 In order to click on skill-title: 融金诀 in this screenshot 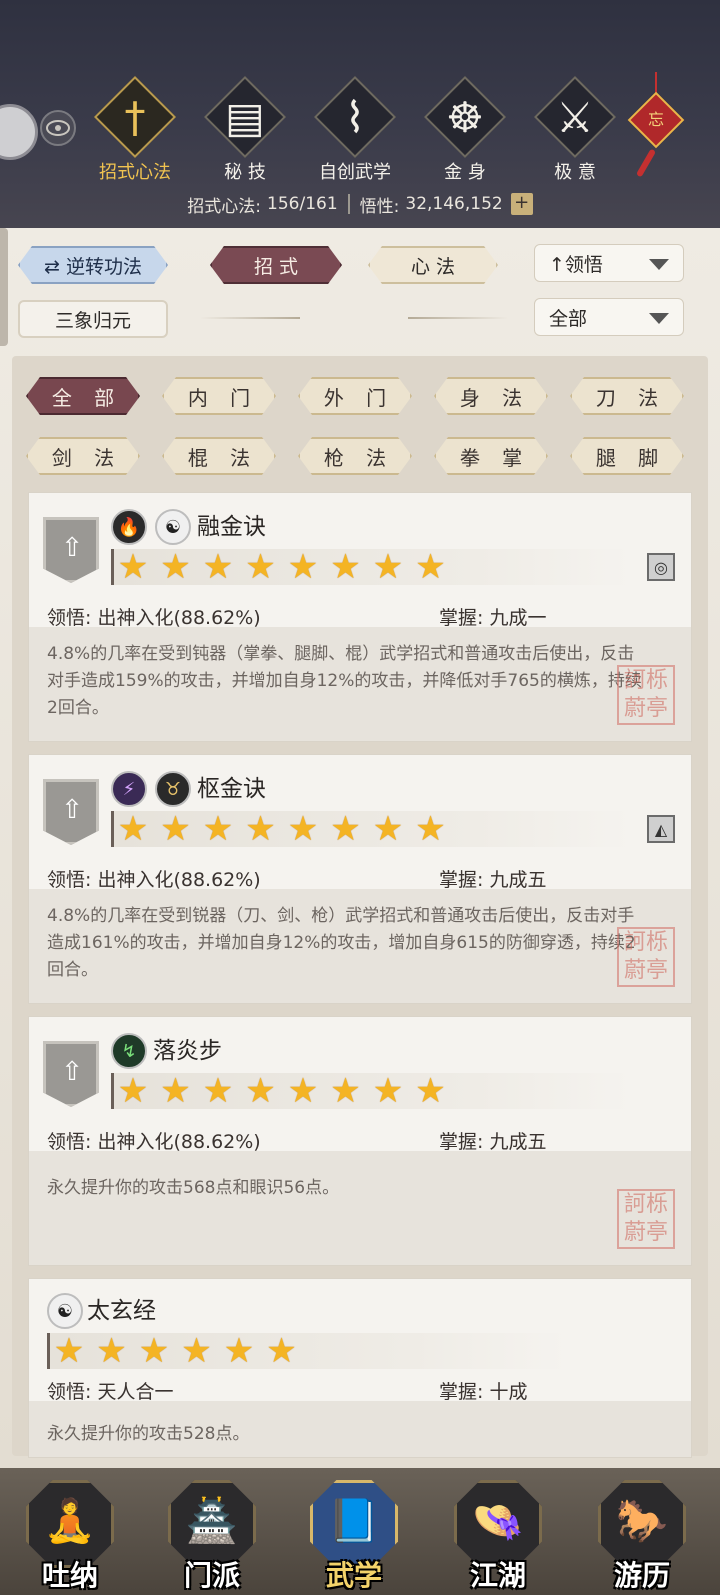, I will do `click(231, 527)`.